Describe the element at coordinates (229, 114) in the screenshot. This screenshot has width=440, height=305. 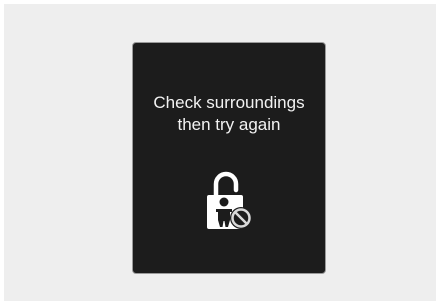
I see `warning-message: Check surroundings then try again` at that location.